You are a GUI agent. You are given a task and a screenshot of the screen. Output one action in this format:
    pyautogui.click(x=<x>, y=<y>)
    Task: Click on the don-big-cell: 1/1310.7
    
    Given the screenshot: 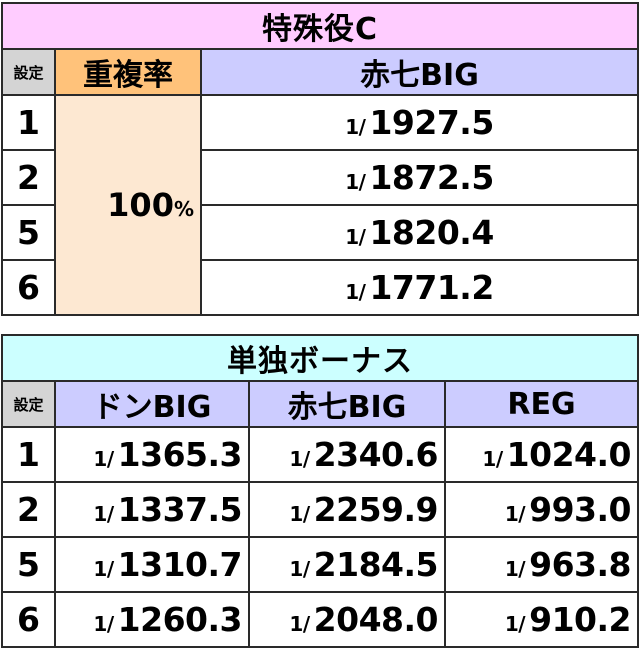 What is the action you would take?
    pyautogui.click(x=152, y=564)
    